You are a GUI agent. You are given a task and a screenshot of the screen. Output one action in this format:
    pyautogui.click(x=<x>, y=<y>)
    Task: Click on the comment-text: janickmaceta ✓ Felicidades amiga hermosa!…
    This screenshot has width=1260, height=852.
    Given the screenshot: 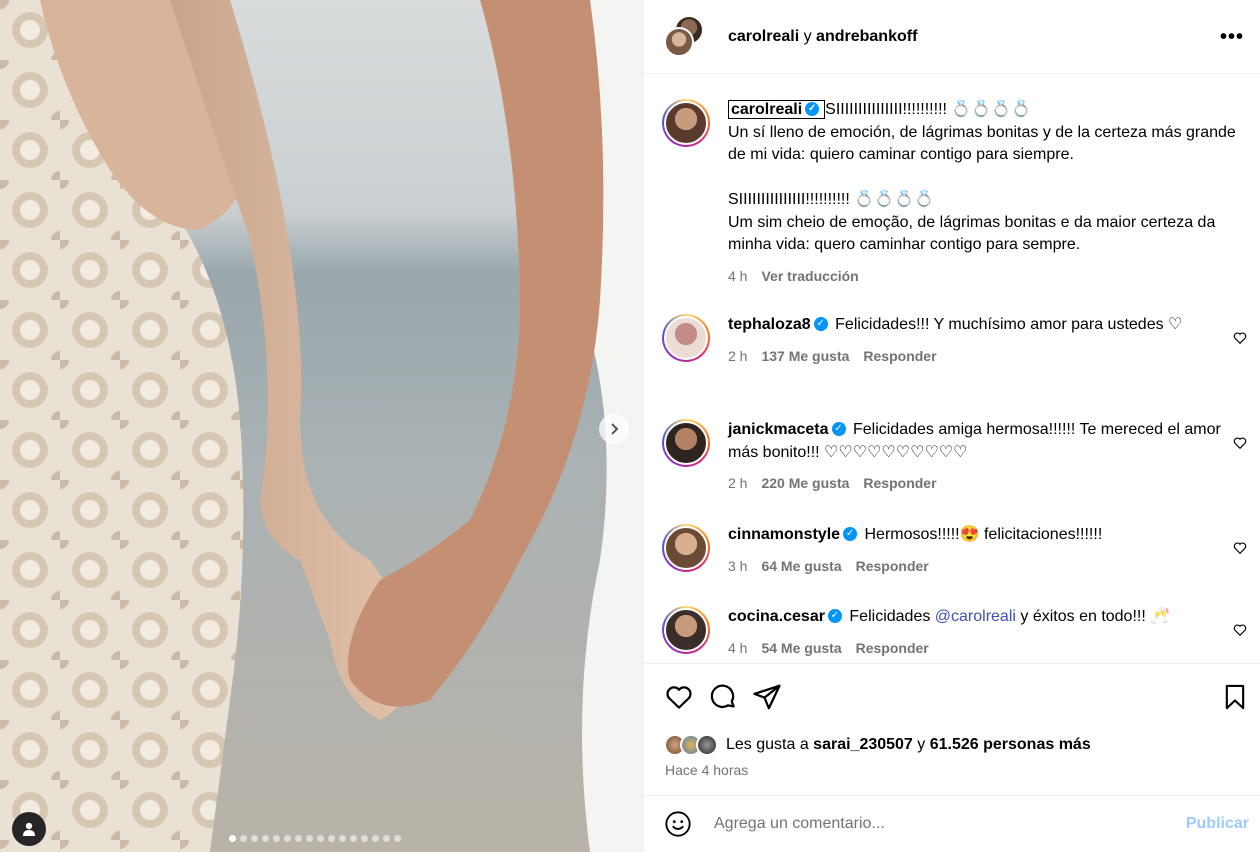 What is the action you would take?
    pyautogui.click(x=983, y=457)
    